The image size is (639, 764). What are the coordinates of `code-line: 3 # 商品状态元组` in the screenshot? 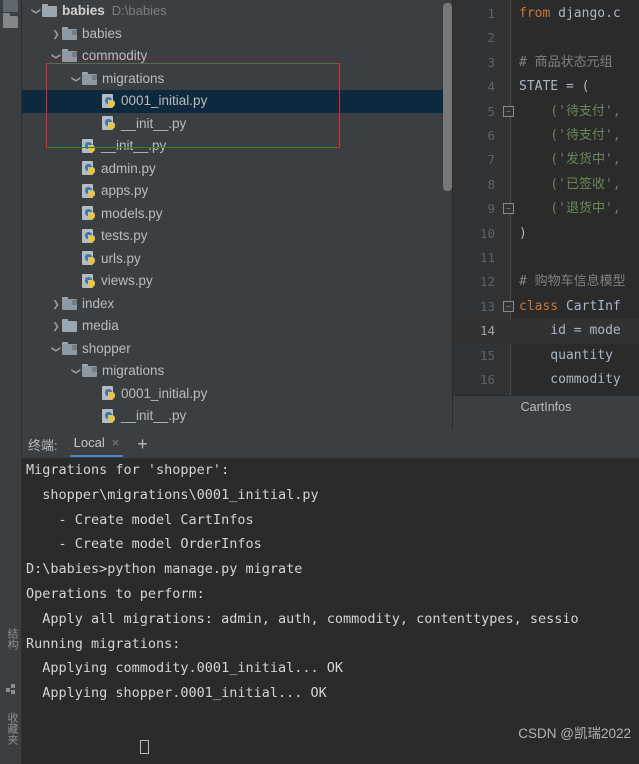 It's located at (546, 63).